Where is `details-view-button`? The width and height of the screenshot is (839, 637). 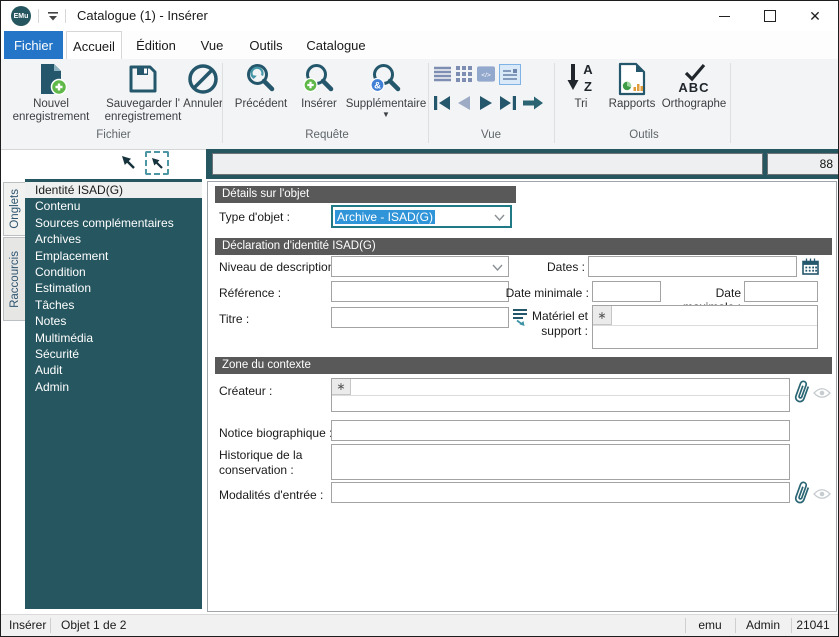
details-view-button is located at coordinates (510, 74).